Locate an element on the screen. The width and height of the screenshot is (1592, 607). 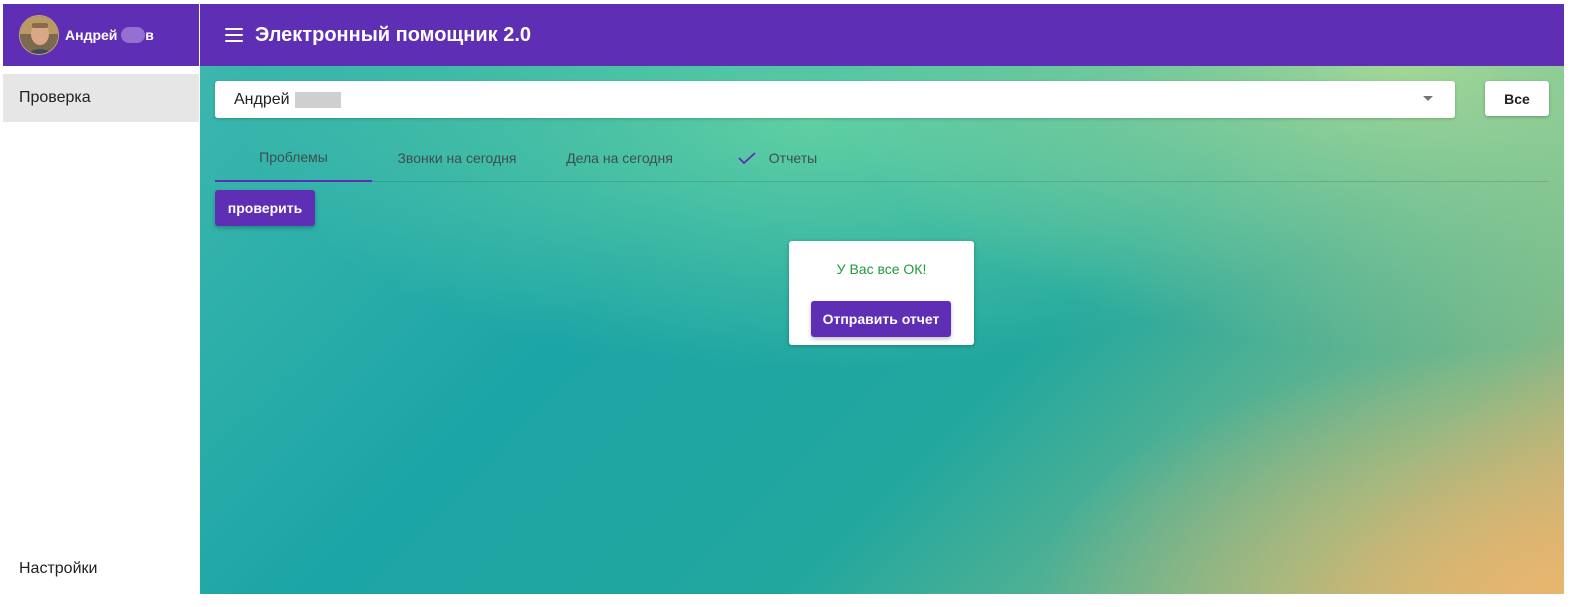
tab-problems: Проблемы is located at coordinates (293, 158).